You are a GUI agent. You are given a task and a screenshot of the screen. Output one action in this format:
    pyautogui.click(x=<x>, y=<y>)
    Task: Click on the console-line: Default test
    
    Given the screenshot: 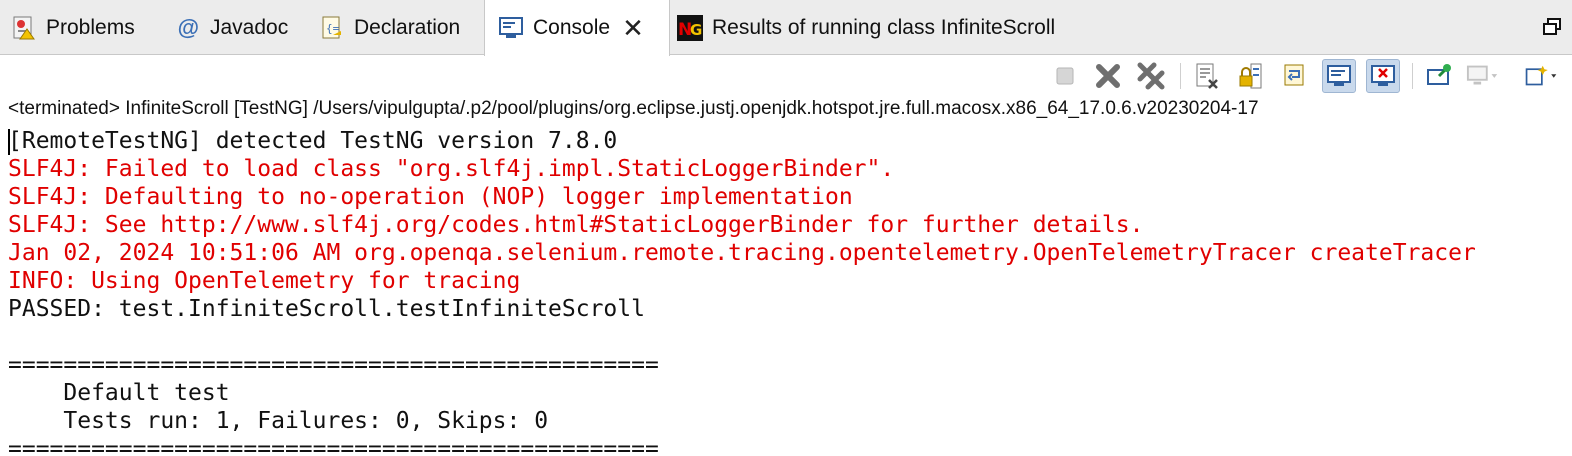 What is the action you would take?
    pyautogui.click(x=119, y=393)
    